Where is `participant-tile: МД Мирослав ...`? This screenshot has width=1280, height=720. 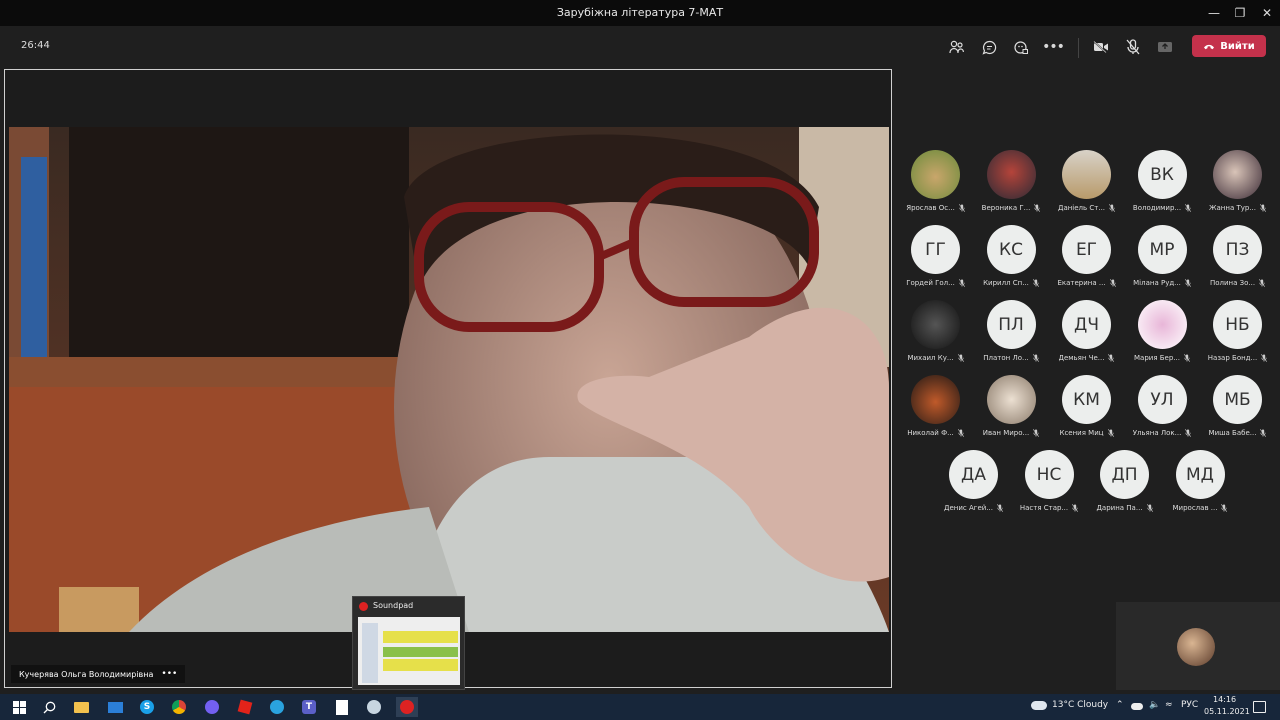 participant-tile: МД Мирослав ... is located at coordinates (1200, 477).